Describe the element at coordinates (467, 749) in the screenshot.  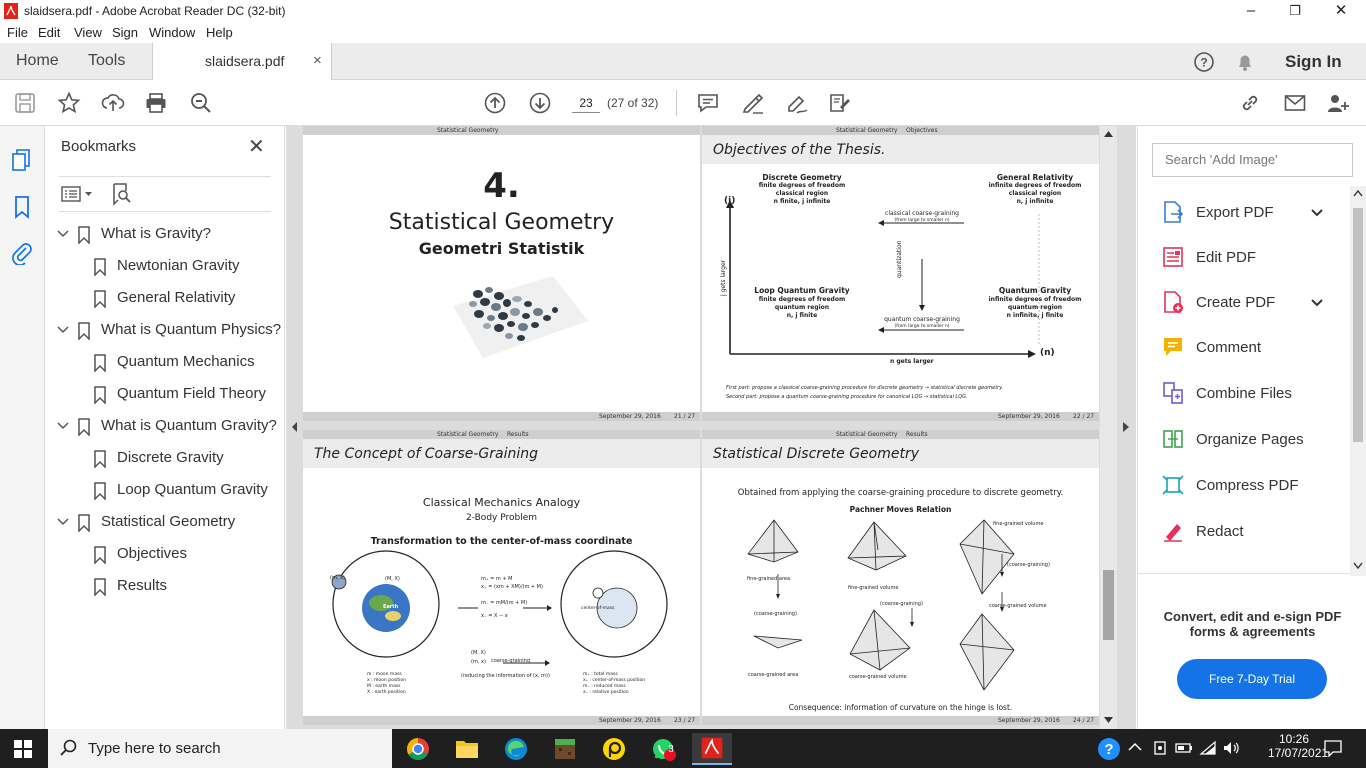
I see `file-explorer-icon` at that location.